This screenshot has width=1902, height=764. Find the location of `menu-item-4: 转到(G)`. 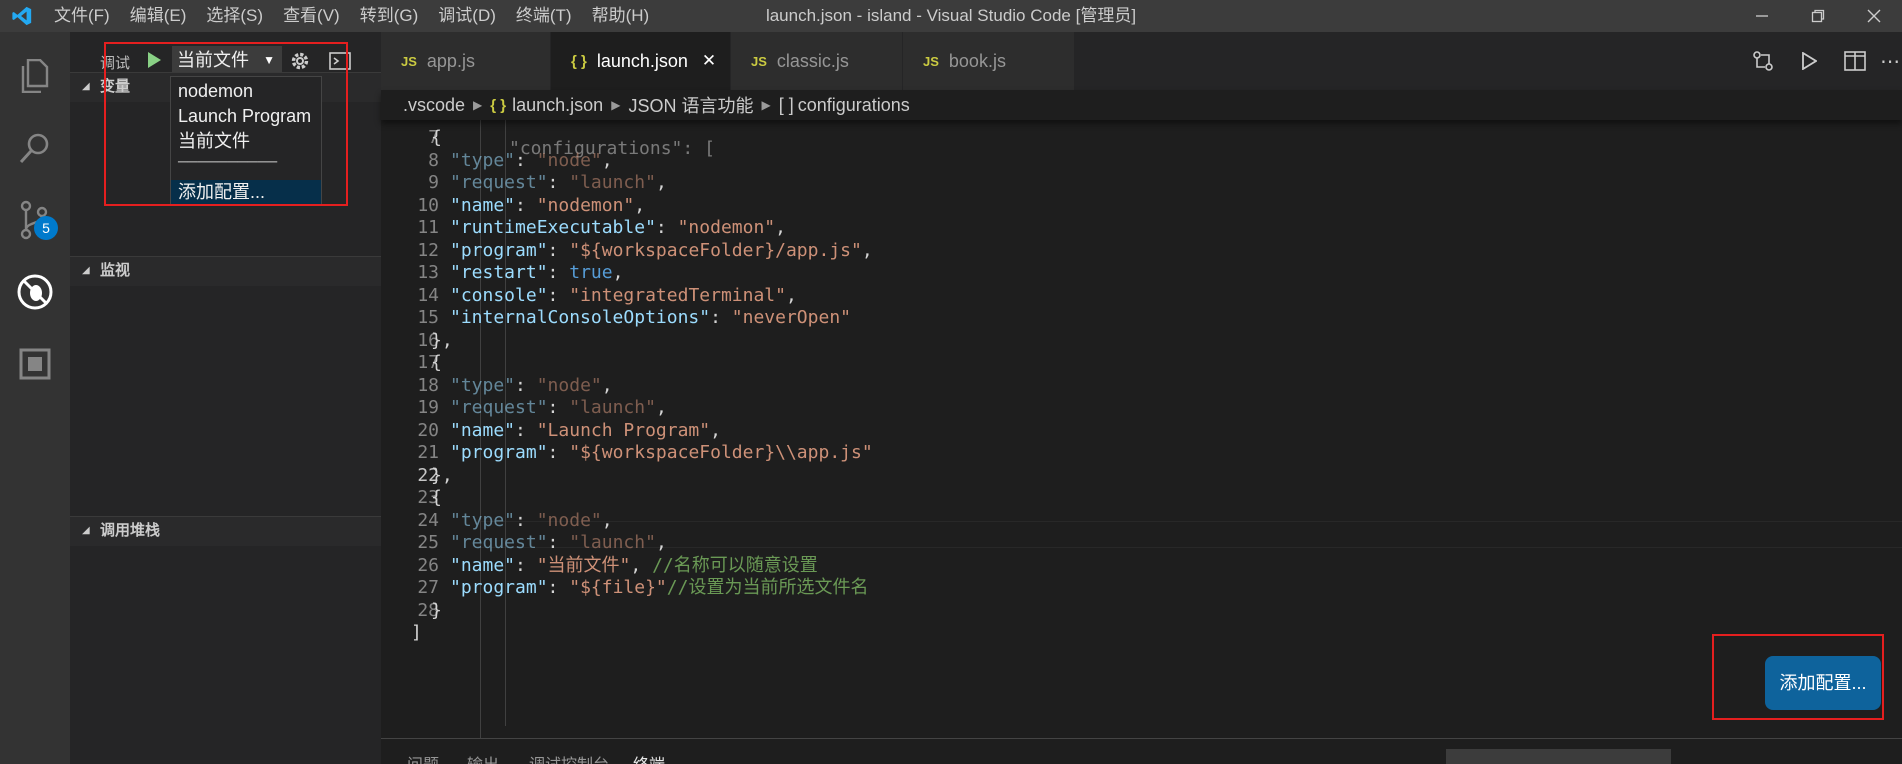

menu-item-4: 转到(G) is located at coordinates (389, 16).